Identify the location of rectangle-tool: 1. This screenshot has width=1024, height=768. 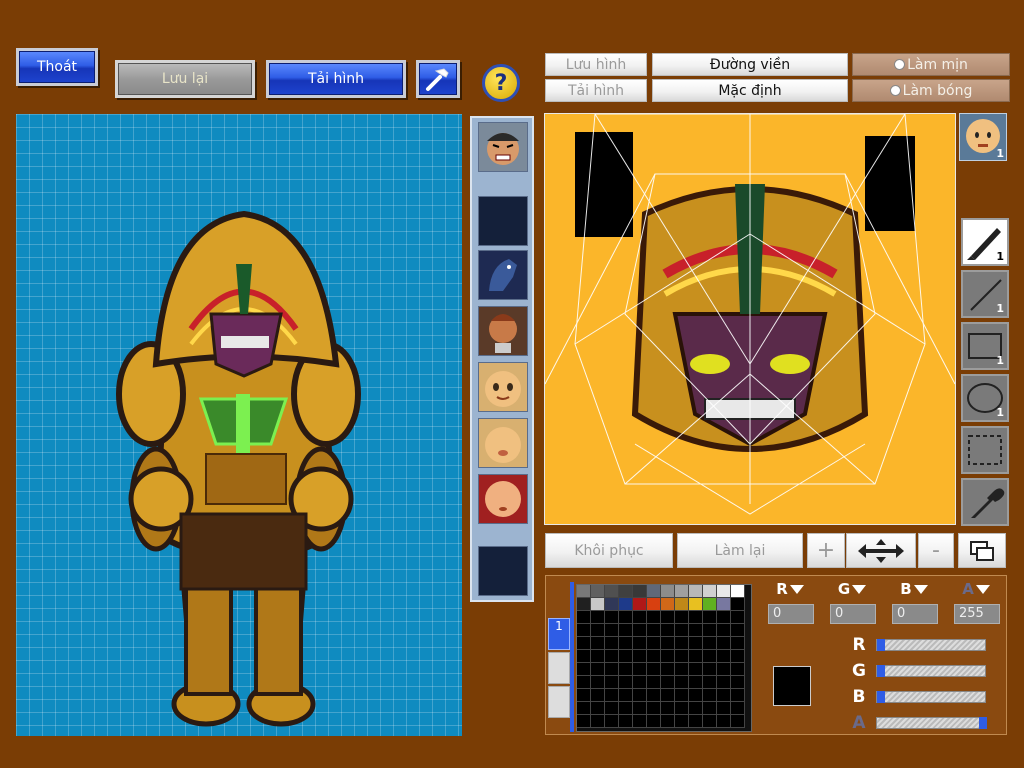
(985, 346).